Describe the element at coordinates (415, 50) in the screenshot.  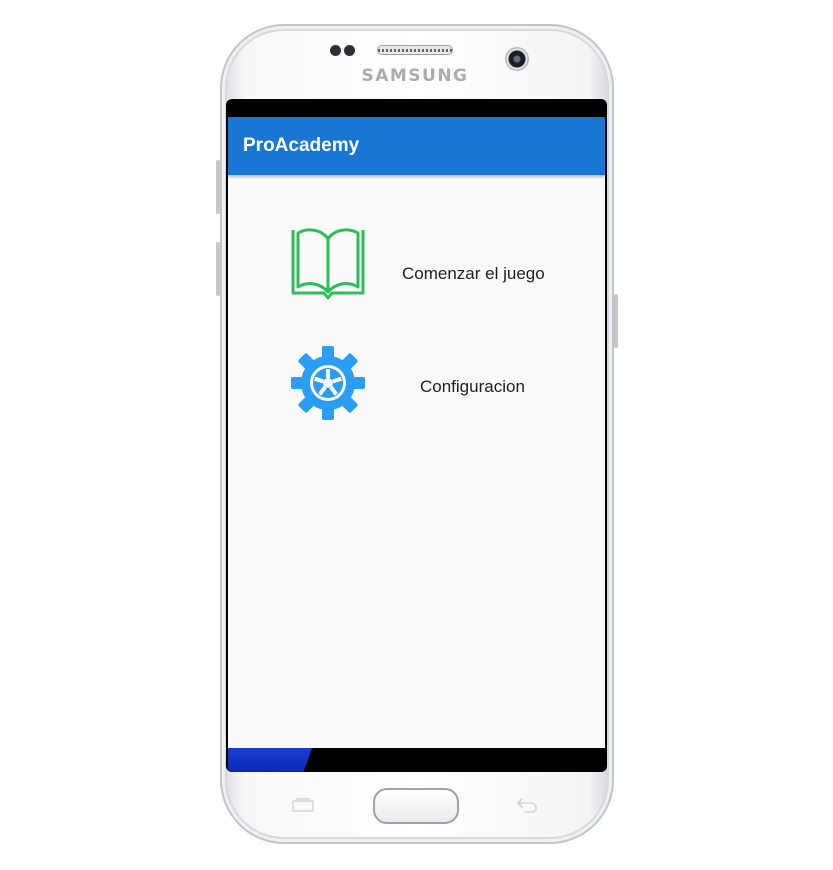
I see `earpiece-speaker` at that location.